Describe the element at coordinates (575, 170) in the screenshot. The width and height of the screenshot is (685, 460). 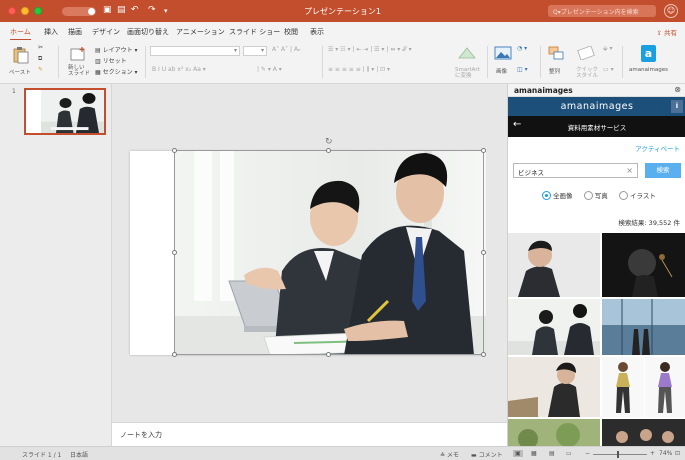
I see `image-search-input: ビジネス ×` at that location.